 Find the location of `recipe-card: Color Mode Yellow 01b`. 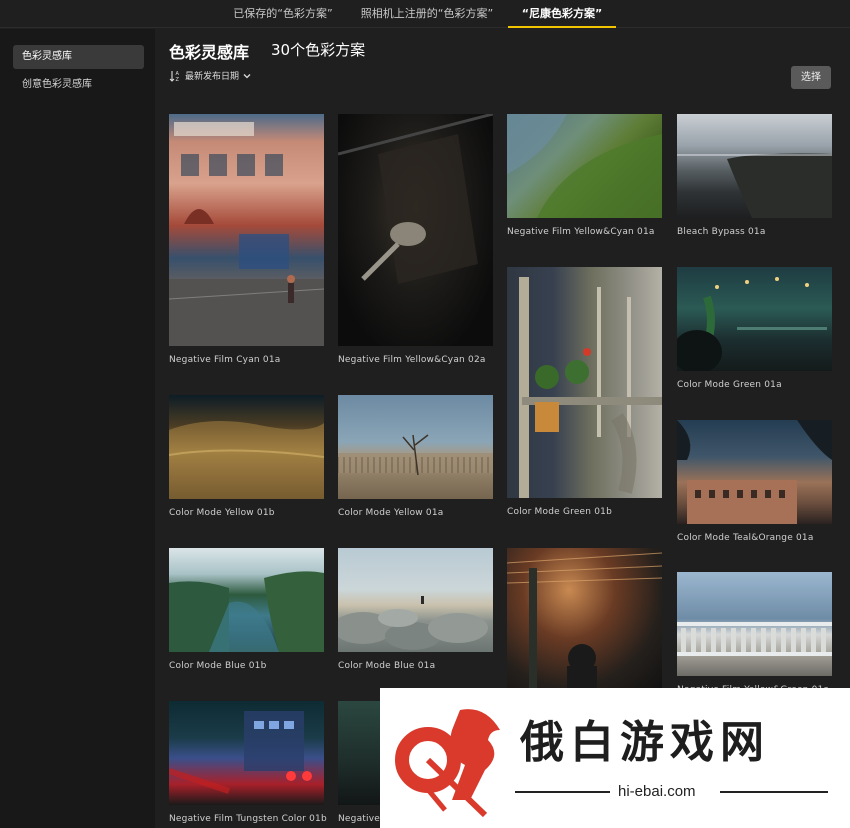

recipe-card: Color Mode Yellow 01b is located at coordinates (246, 456).